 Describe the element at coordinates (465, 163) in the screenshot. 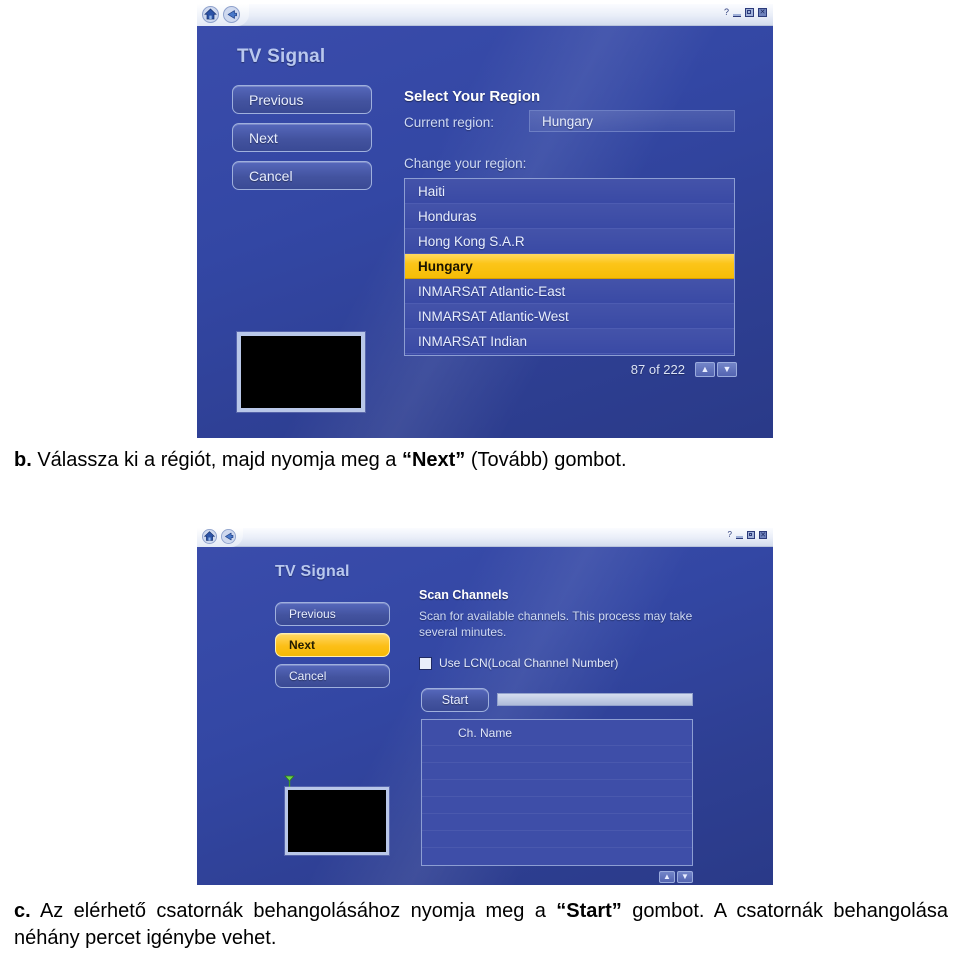

I see `change-region-label: Change your region:` at that location.